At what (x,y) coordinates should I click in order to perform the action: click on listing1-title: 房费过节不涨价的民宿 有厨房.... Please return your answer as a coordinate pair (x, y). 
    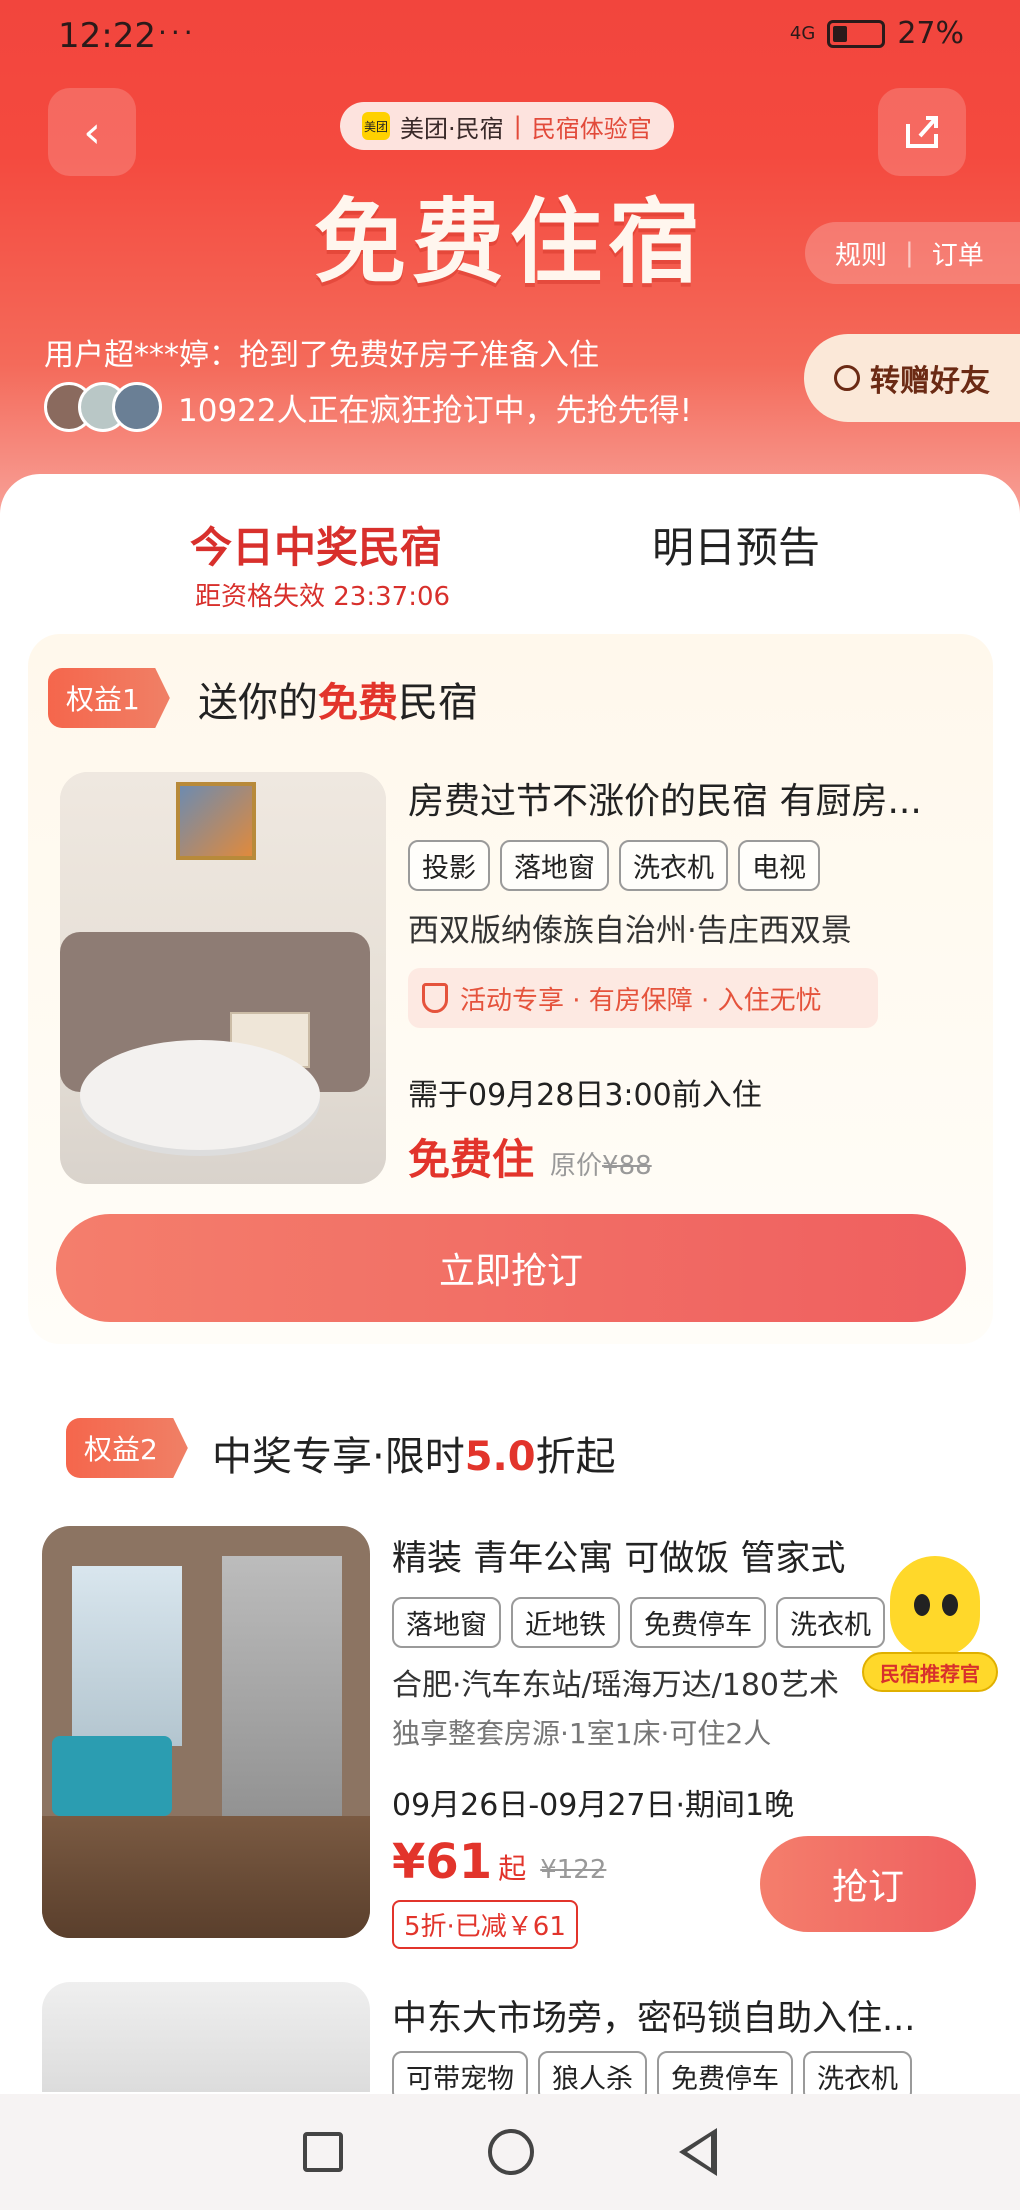
    Looking at the image, I should click on (665, 801).